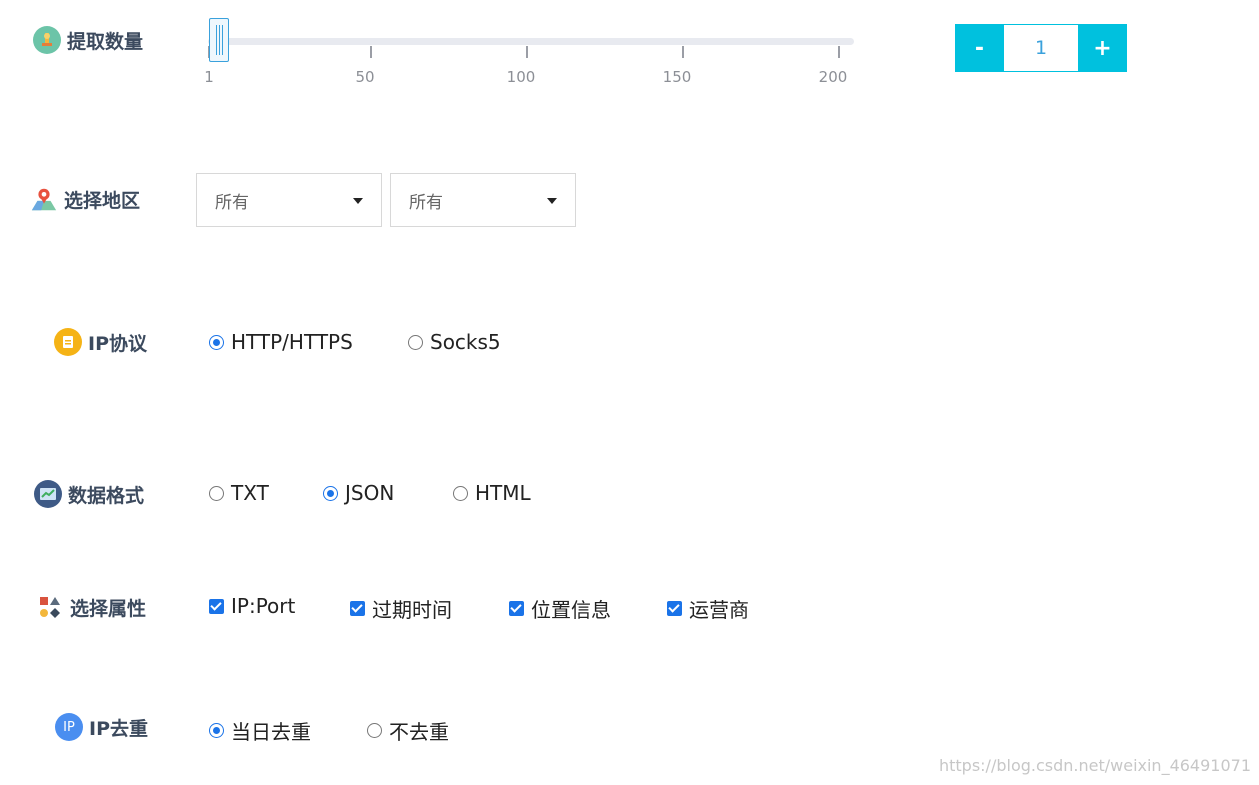  I want to click on format-option-txt: TXT, so click(239, 493).